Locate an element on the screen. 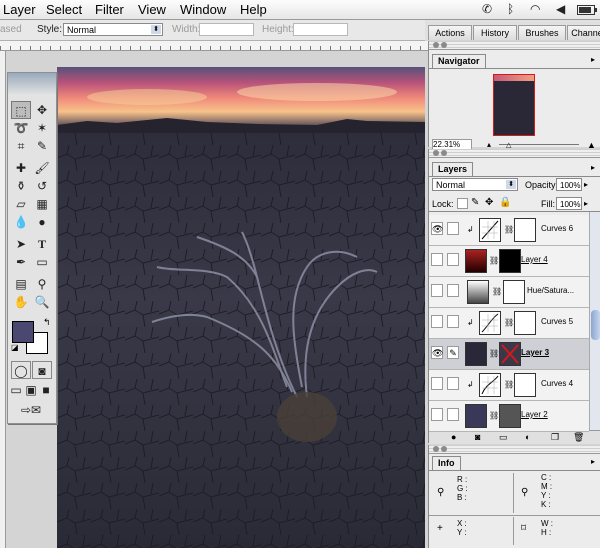 This screenshot has width=600, height=548. add-mask-icon: ◙ is located at coordinates (477, 437).